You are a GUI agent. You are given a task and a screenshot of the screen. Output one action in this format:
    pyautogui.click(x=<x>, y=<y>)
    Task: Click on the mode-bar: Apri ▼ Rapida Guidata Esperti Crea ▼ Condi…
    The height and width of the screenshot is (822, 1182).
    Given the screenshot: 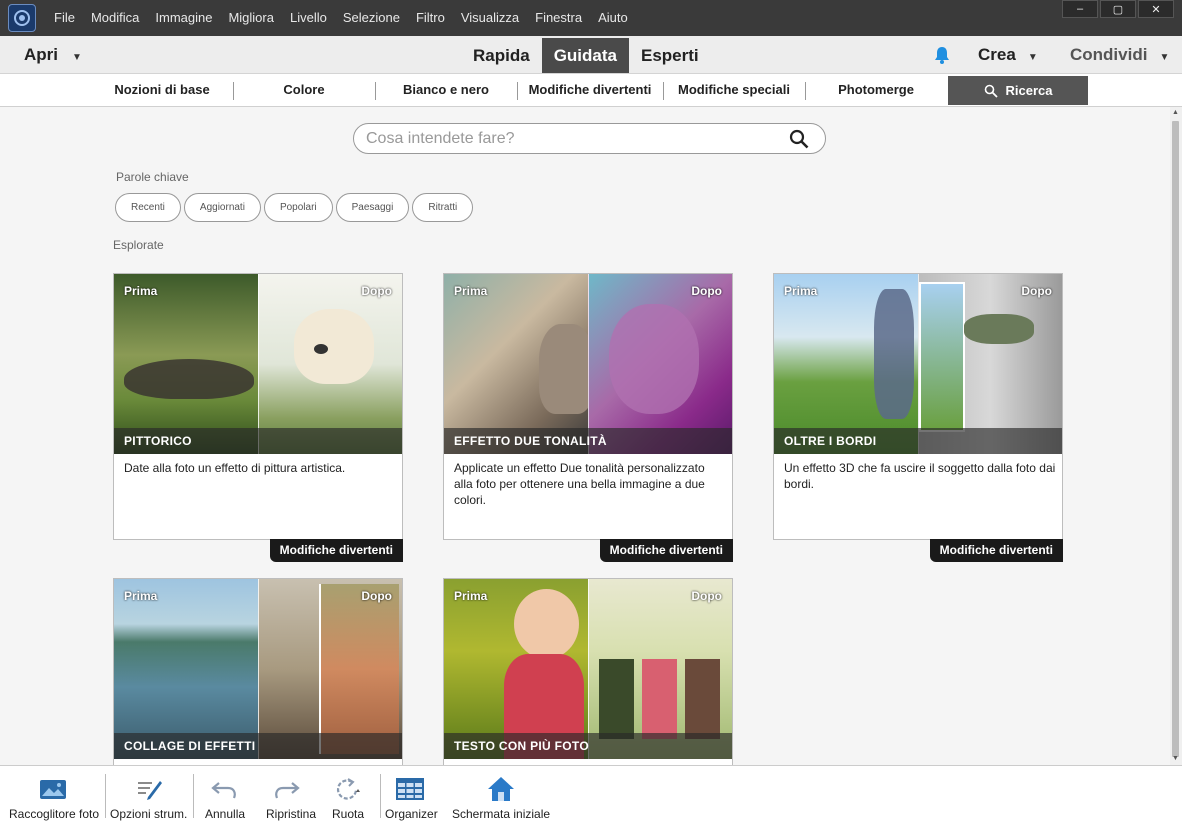 What is the action you would take?
    pyautogui.click(x=591, y=55)
    